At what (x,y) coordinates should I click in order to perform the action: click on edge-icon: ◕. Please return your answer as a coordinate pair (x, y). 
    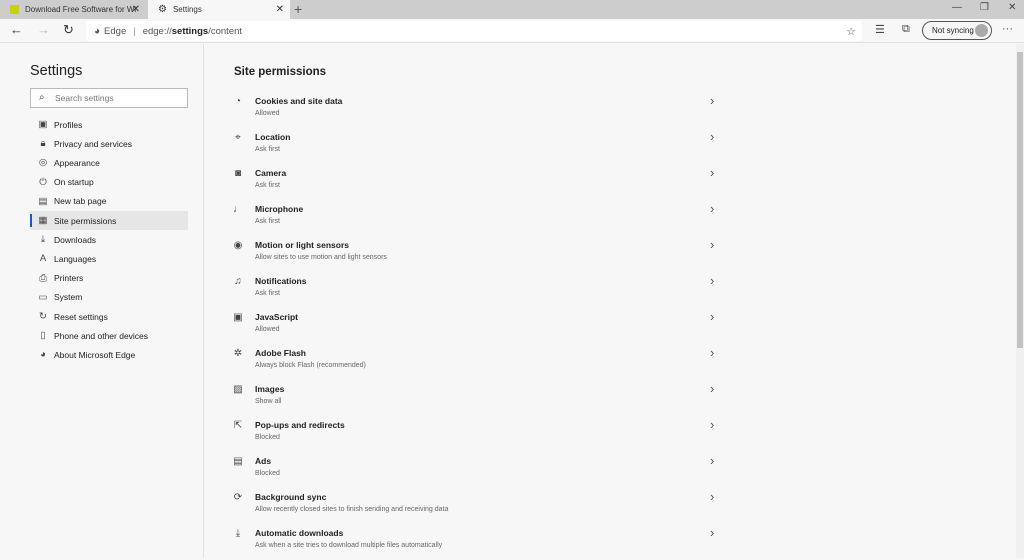
    Looking at the image, I should click on (97, 31).